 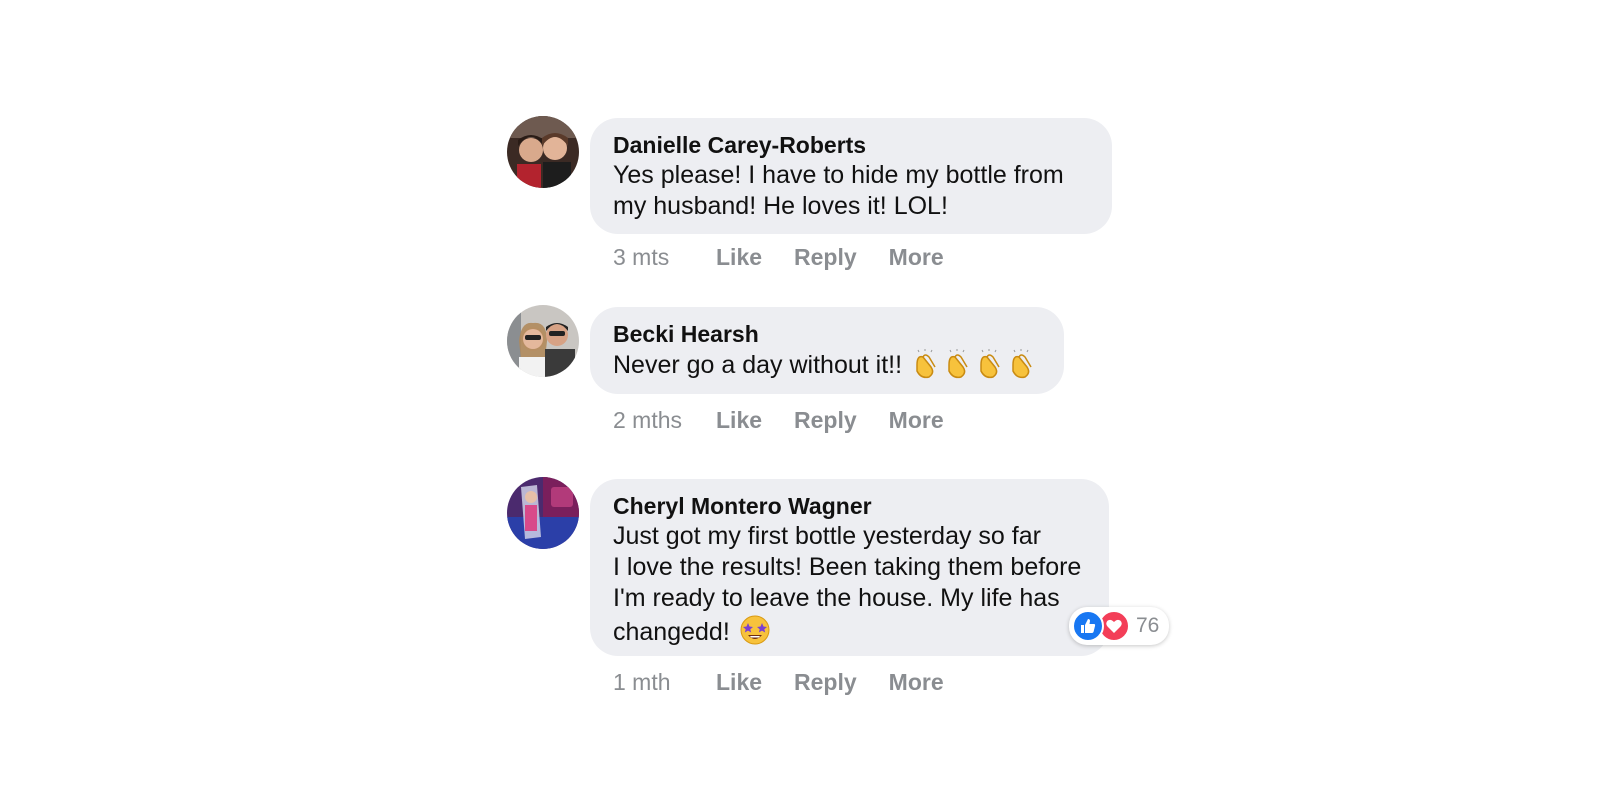 What do you see at coordinates (664, 682) in the screenshot?
I see `comment-timestamp: 1 mth` at bounding box center [664, 682].